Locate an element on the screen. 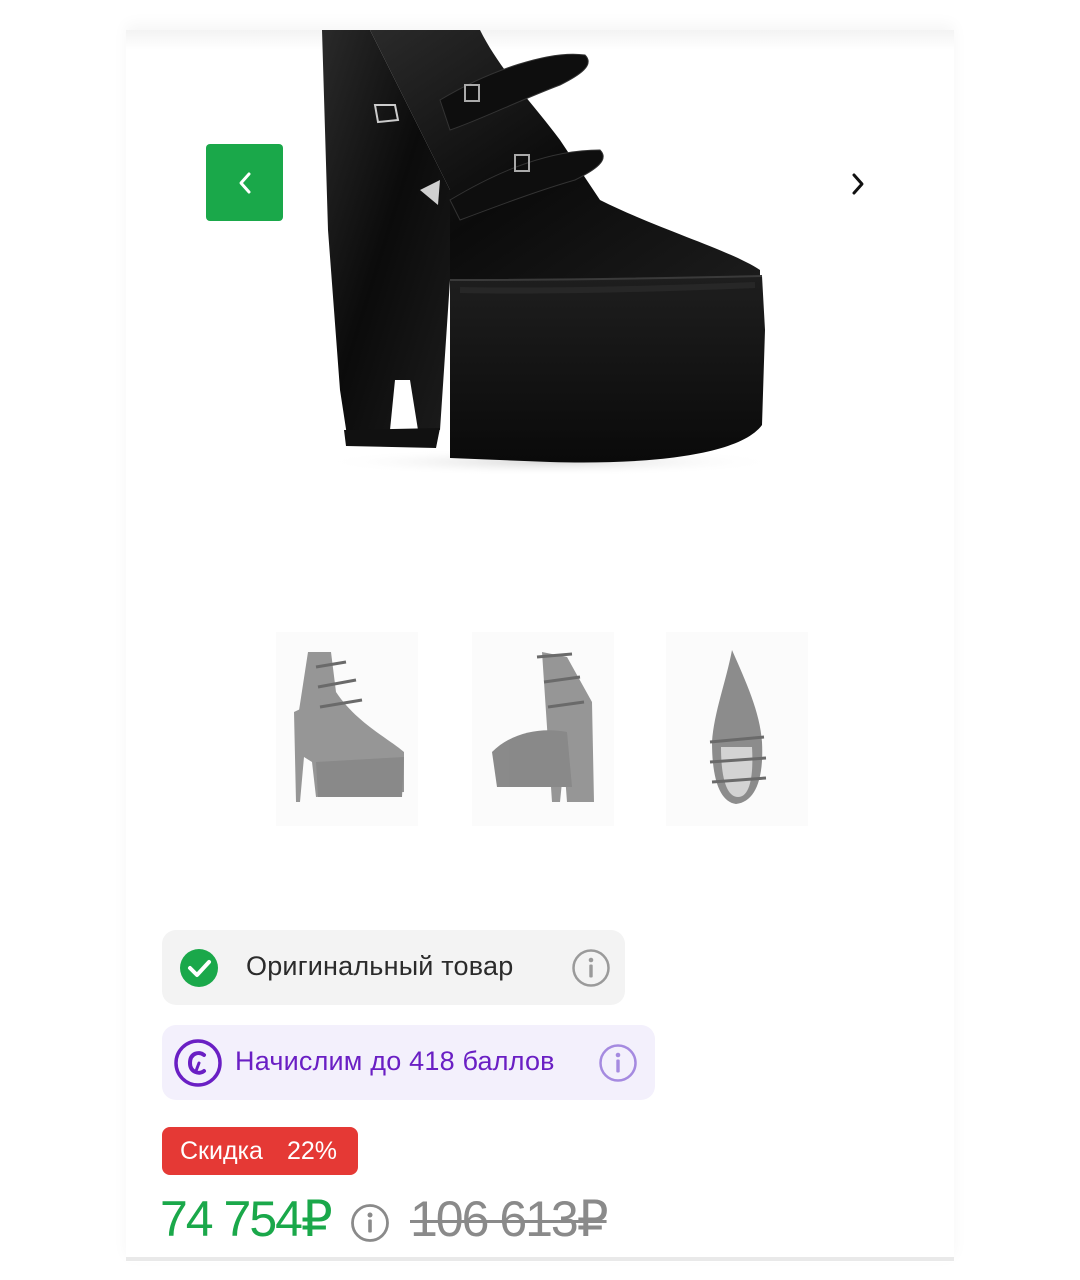 The width and height of the screenshot is (1080, 1280). chevron-right-icon is located at coordinates (858, 184).